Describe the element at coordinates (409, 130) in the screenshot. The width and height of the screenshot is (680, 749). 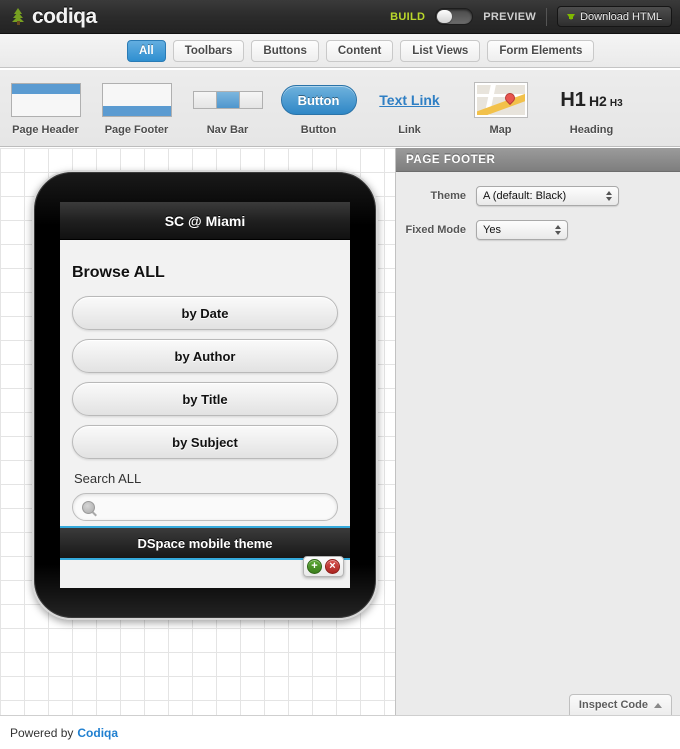
I see `palette-label: Link` at that location.